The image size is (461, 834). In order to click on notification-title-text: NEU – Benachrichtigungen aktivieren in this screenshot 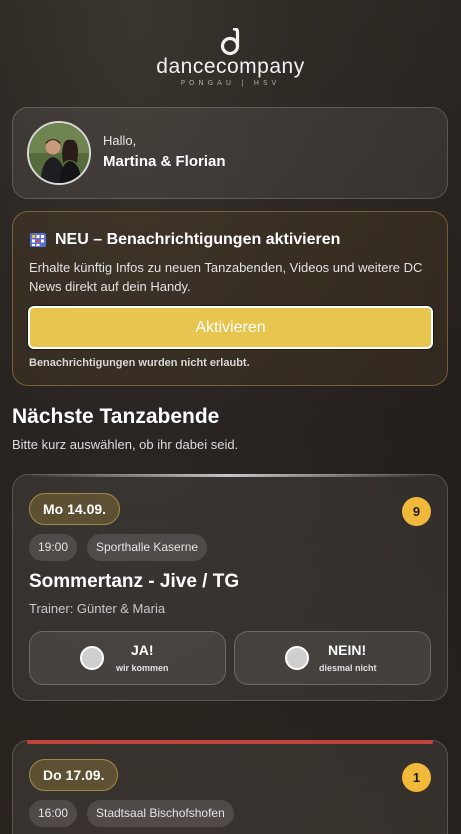, I will do `click(198, 239)`.